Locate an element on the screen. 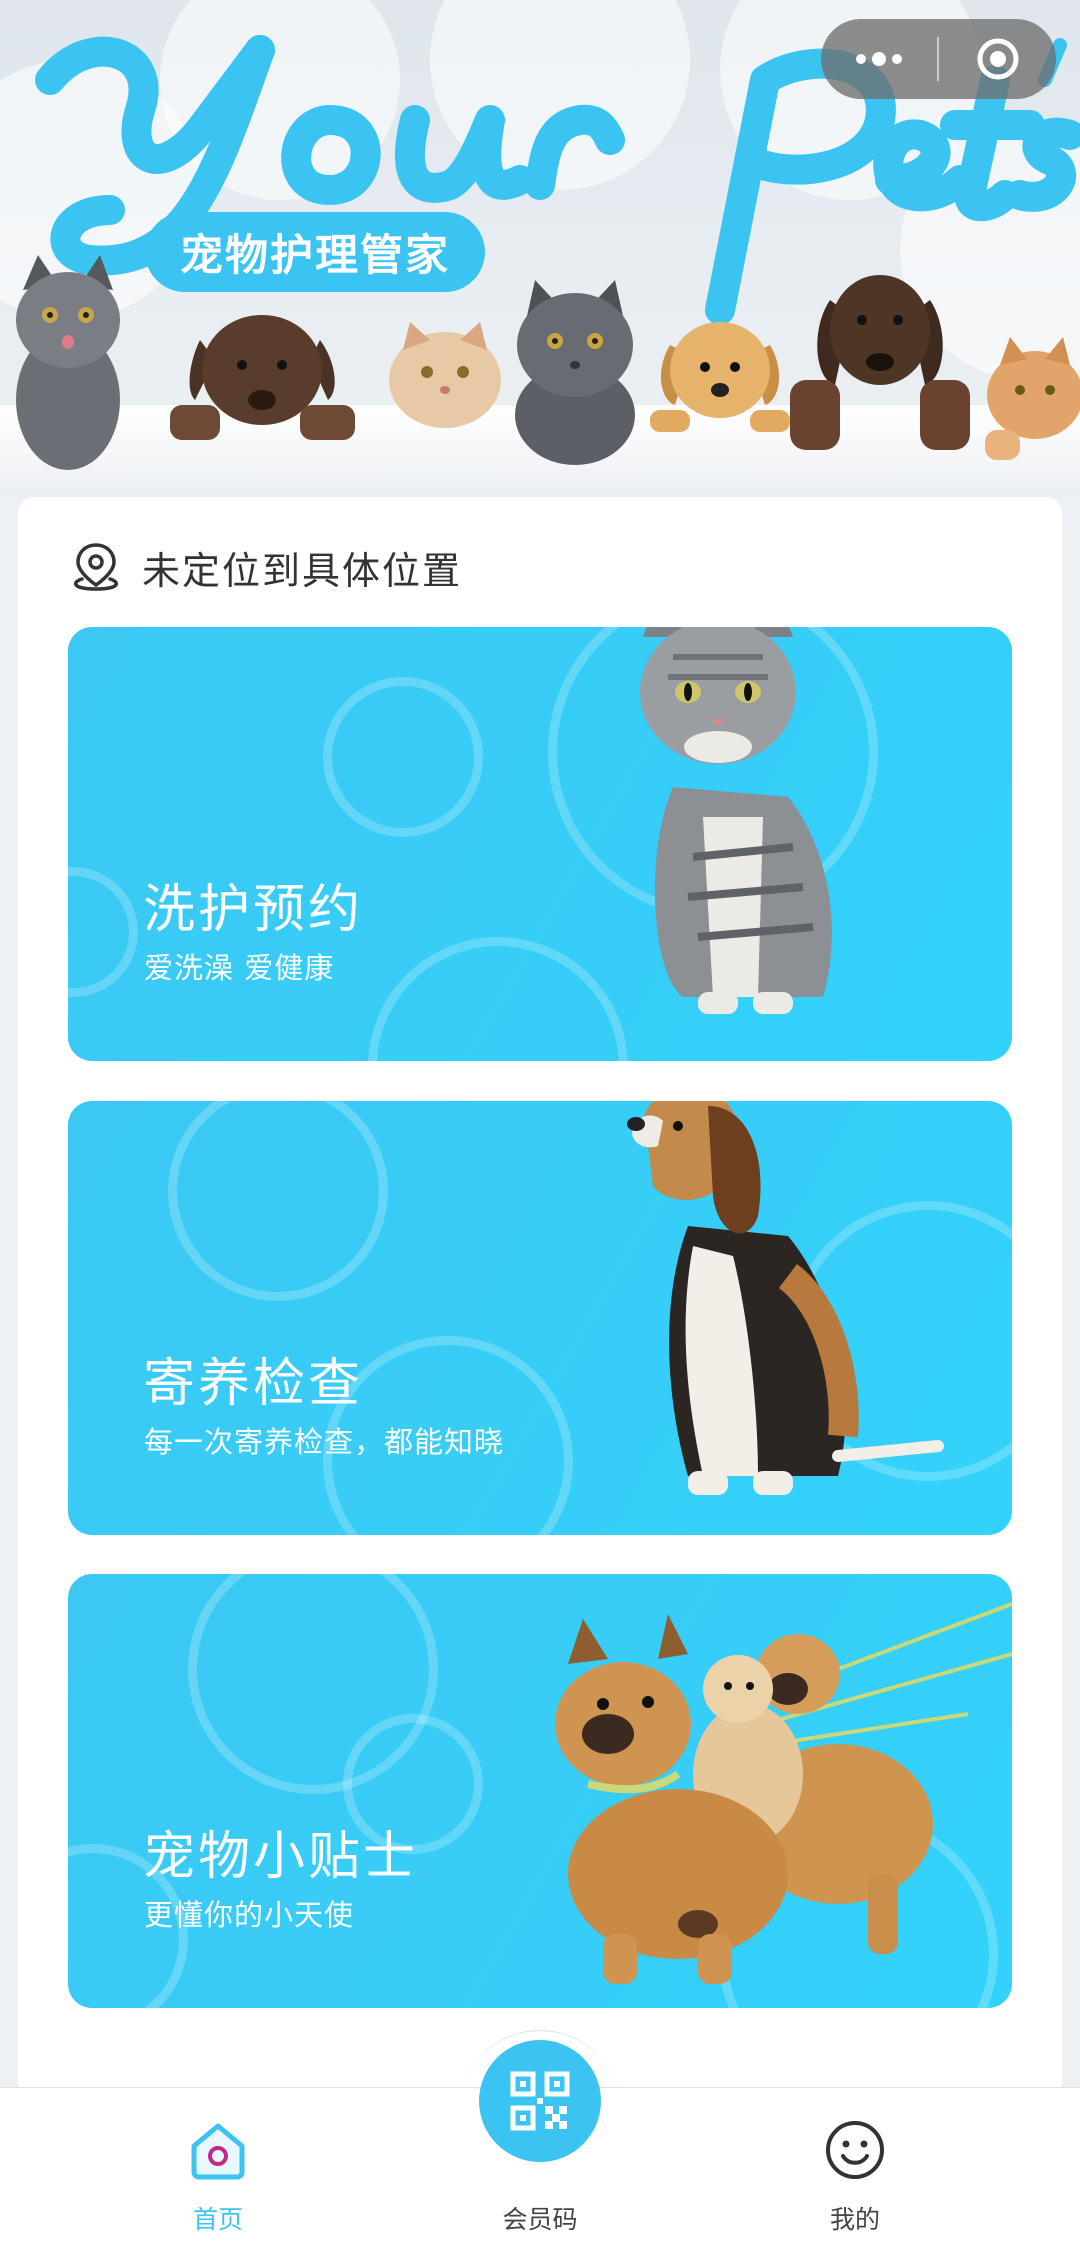  doberman-photo is located at coordinates (262, 377).